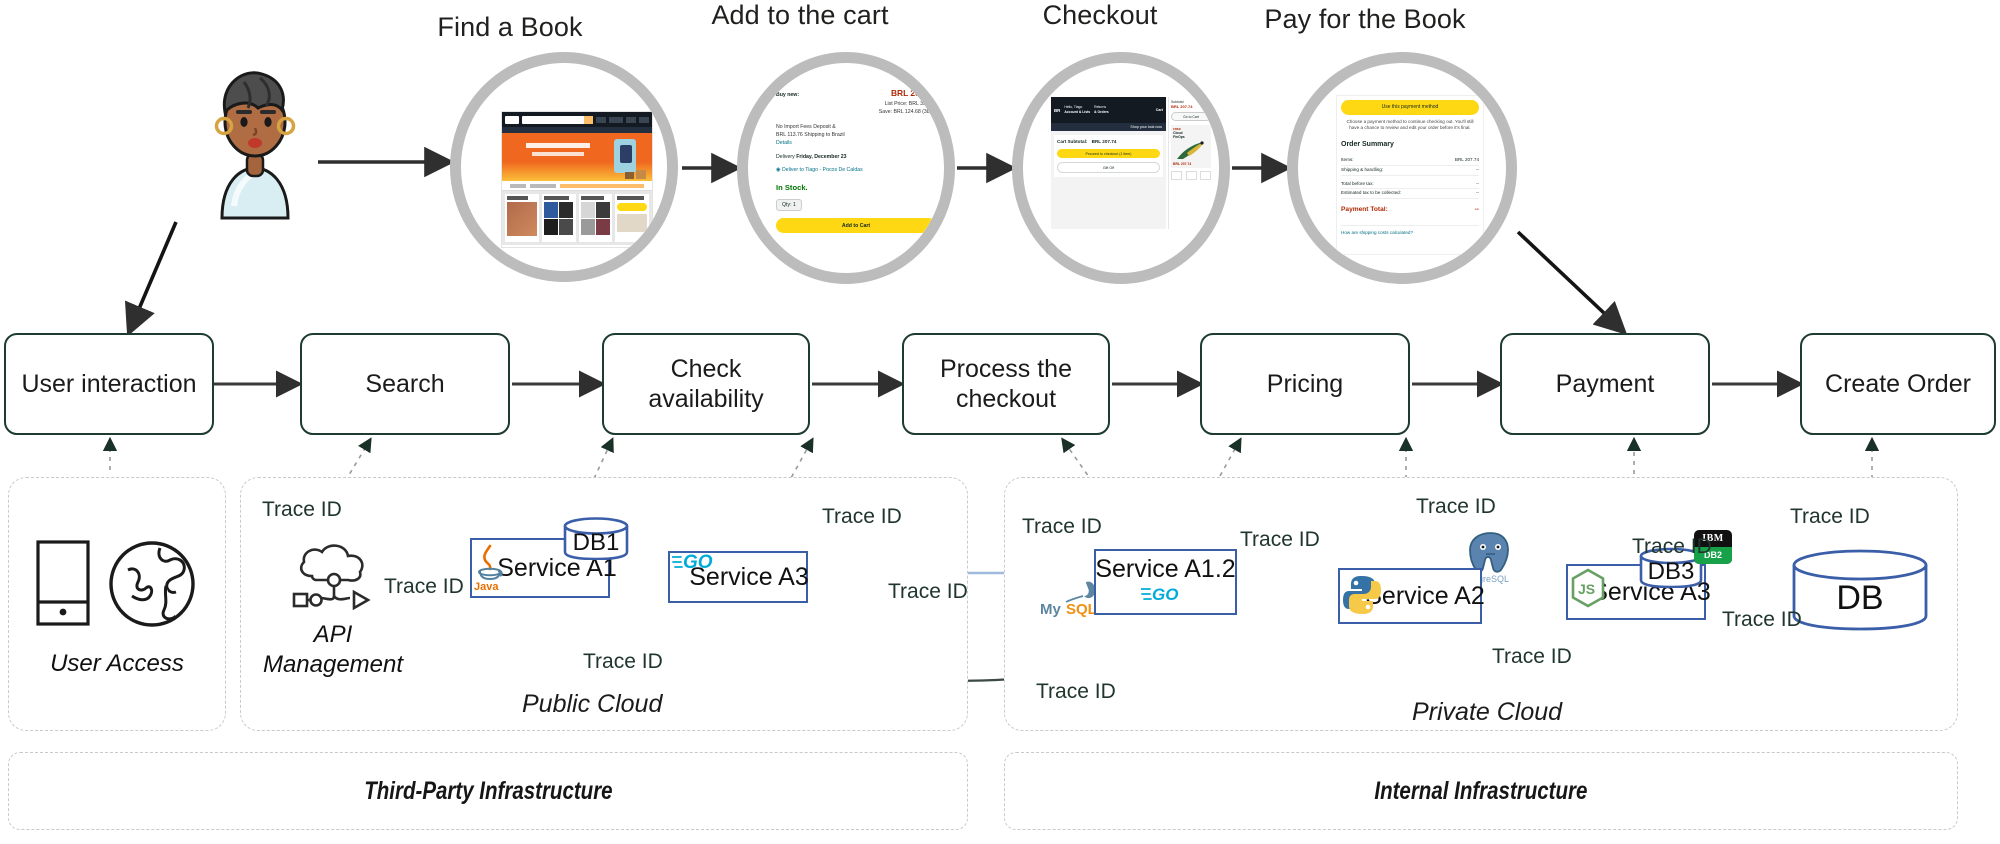  Describe the element at coordinates (821, 157) in the screenshot. I see `shot-delivery-value: Friday, December 23` at that location.